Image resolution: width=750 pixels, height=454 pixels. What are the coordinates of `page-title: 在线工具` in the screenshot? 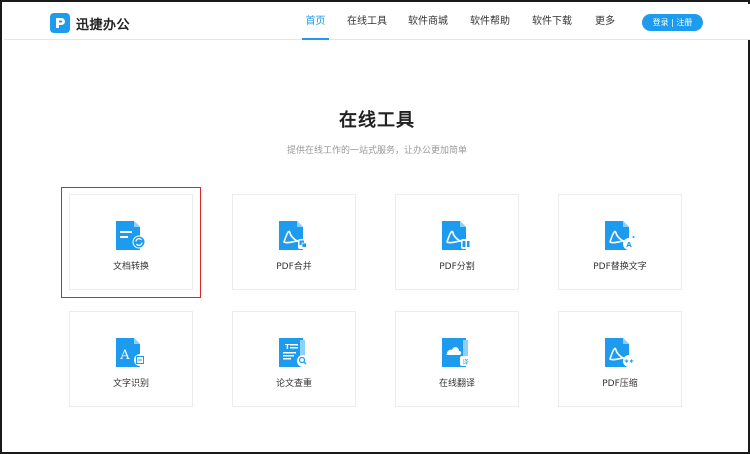 It's located at (377, 120).